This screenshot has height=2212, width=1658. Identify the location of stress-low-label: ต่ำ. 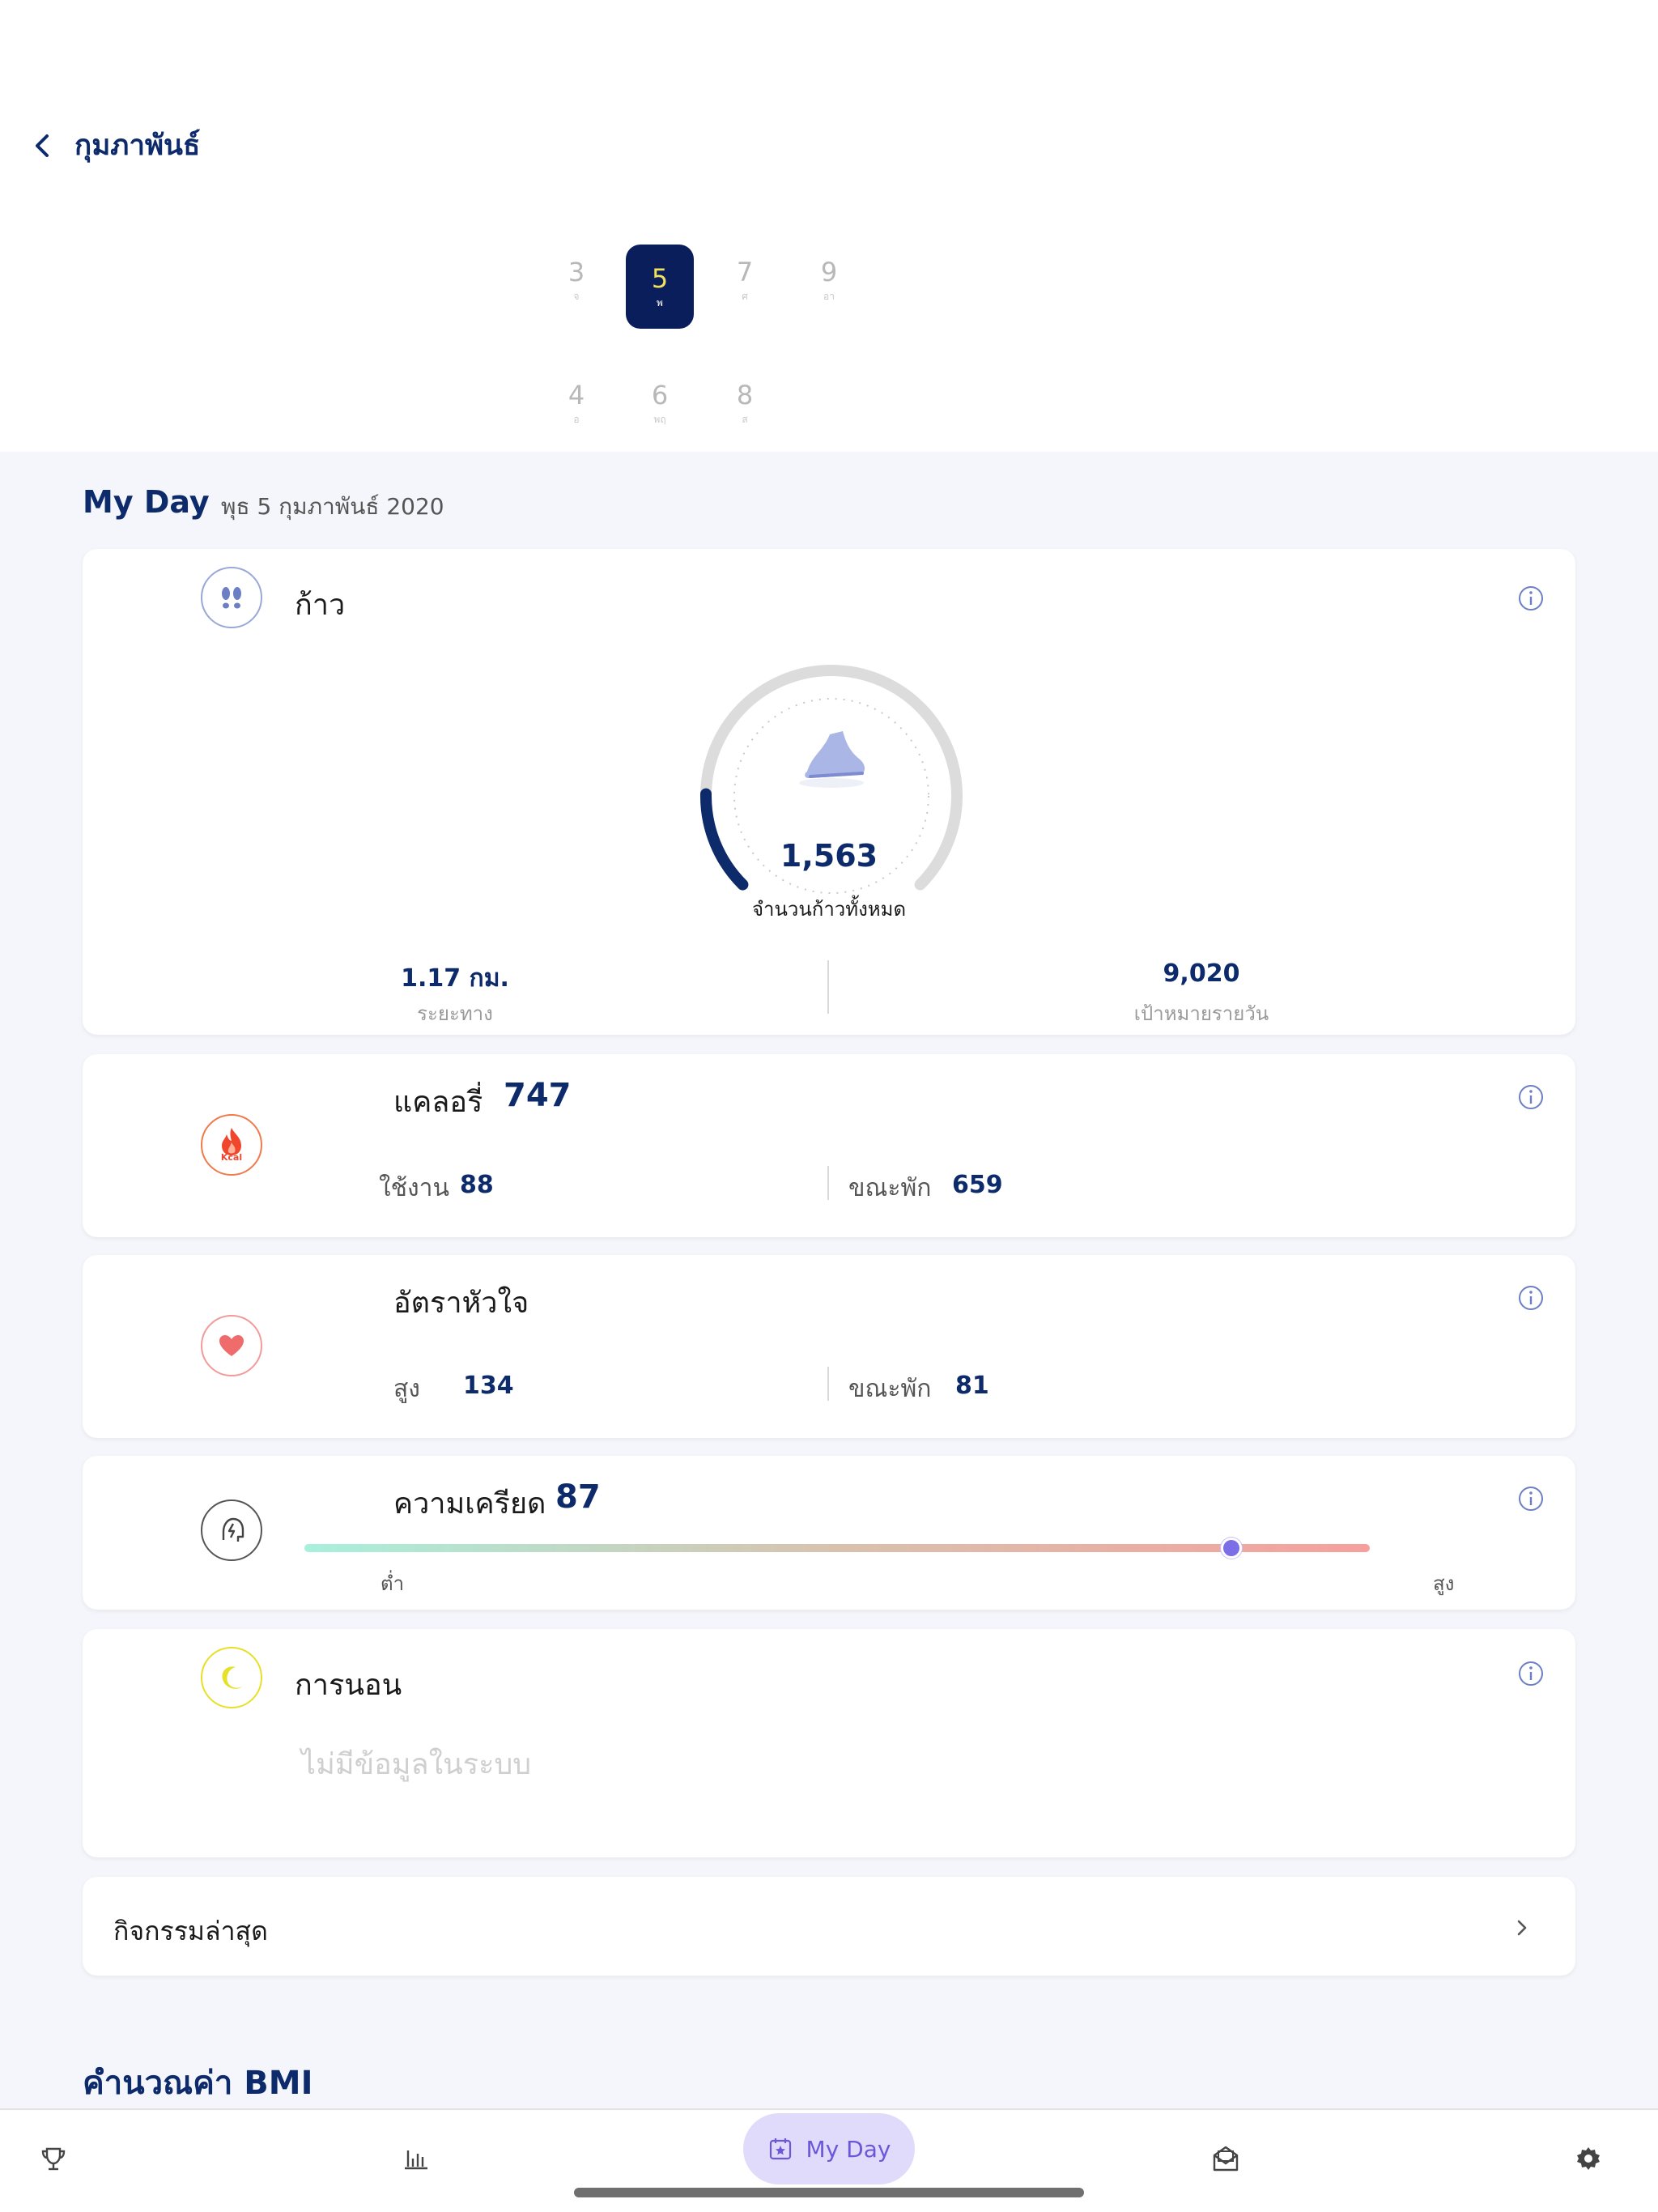
(392, 1583).